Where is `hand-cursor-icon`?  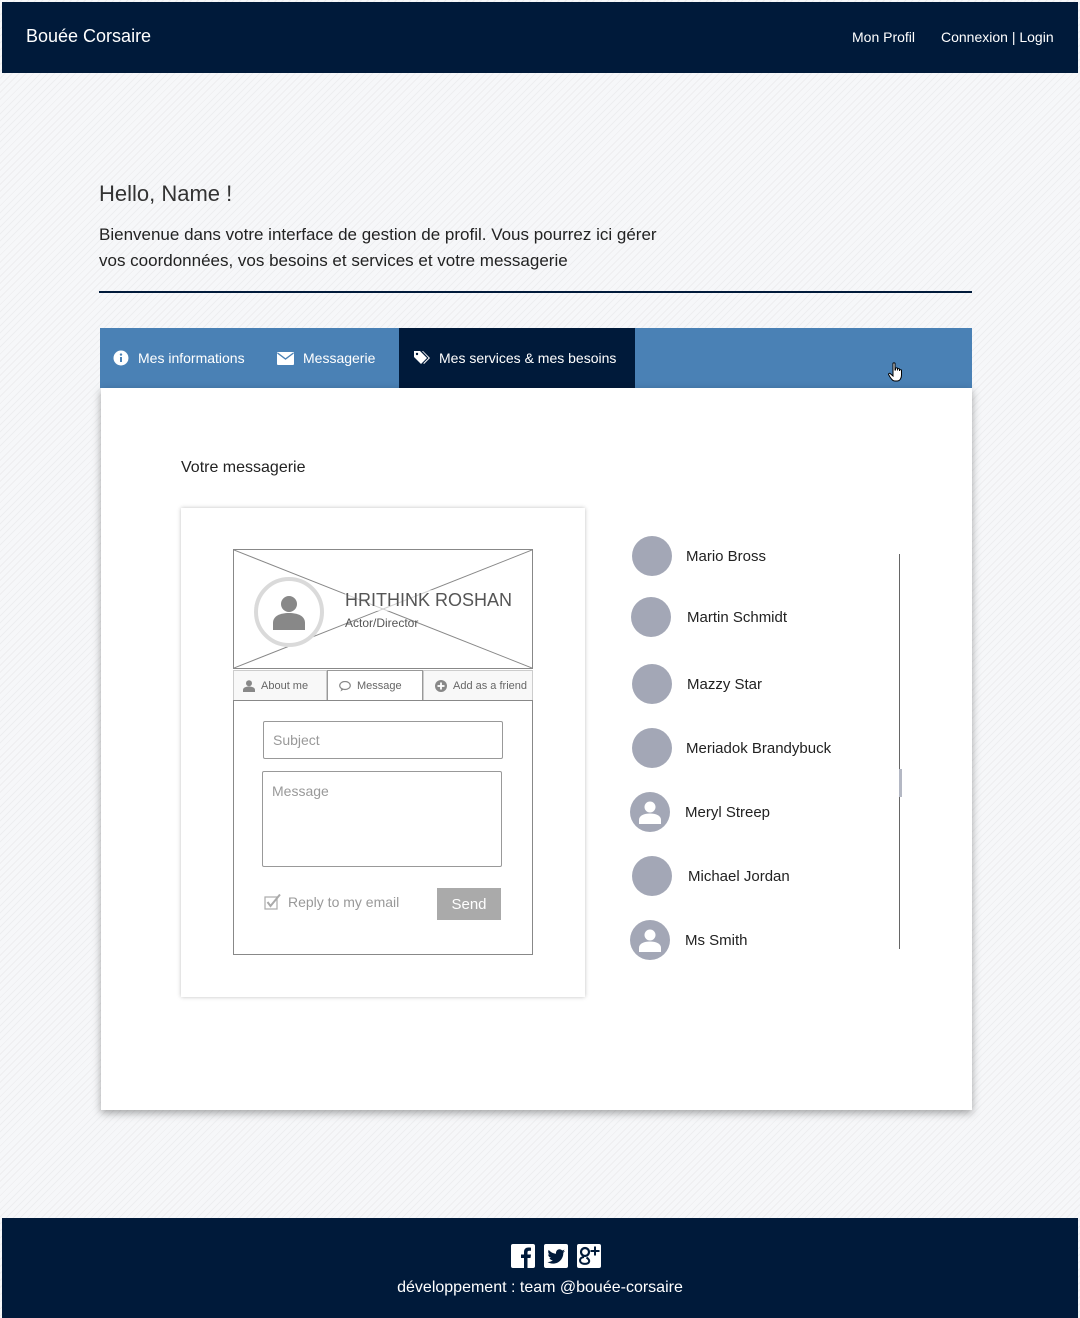
hand-cursor-icon is located at coordinates (895, 372).